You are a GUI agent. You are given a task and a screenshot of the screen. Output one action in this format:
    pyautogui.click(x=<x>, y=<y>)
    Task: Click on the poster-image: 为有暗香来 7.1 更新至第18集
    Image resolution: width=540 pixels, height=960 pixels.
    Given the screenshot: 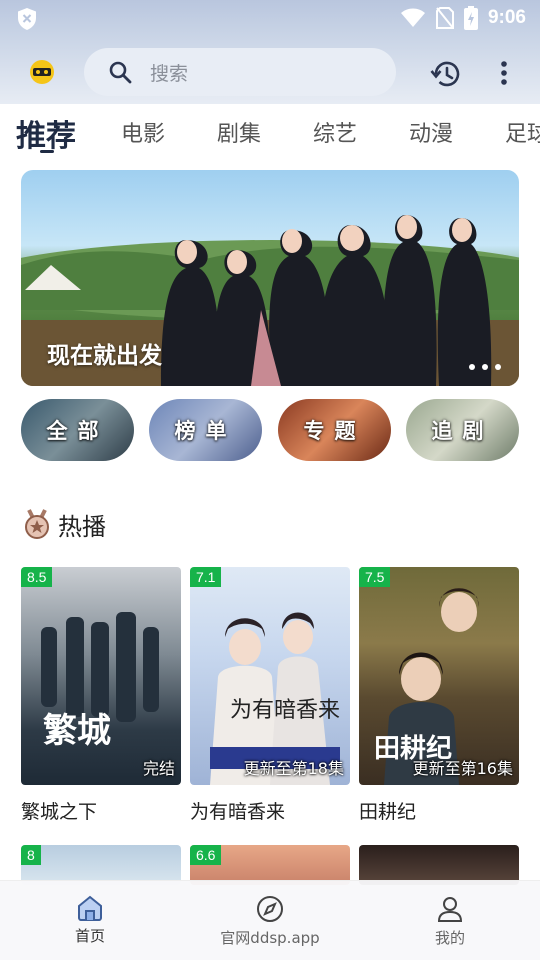 What is the action you would take?
    pyautogui.click(x=270, y=676)
    